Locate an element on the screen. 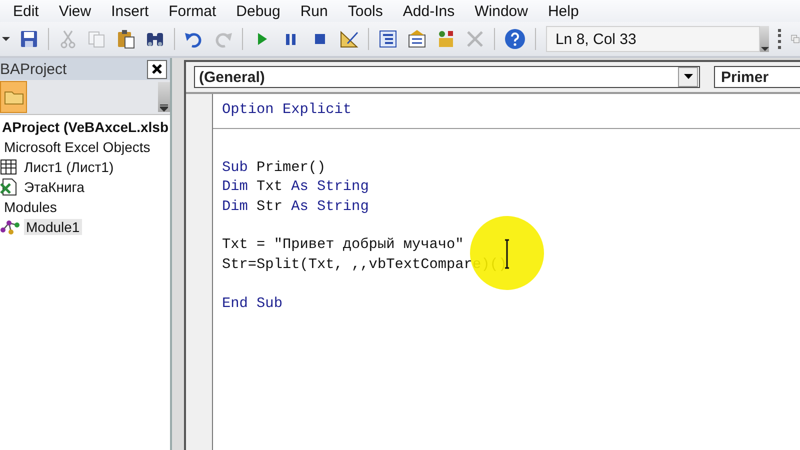 The image size is (800, 450). folder-icon is located at coordinates (14, 97).